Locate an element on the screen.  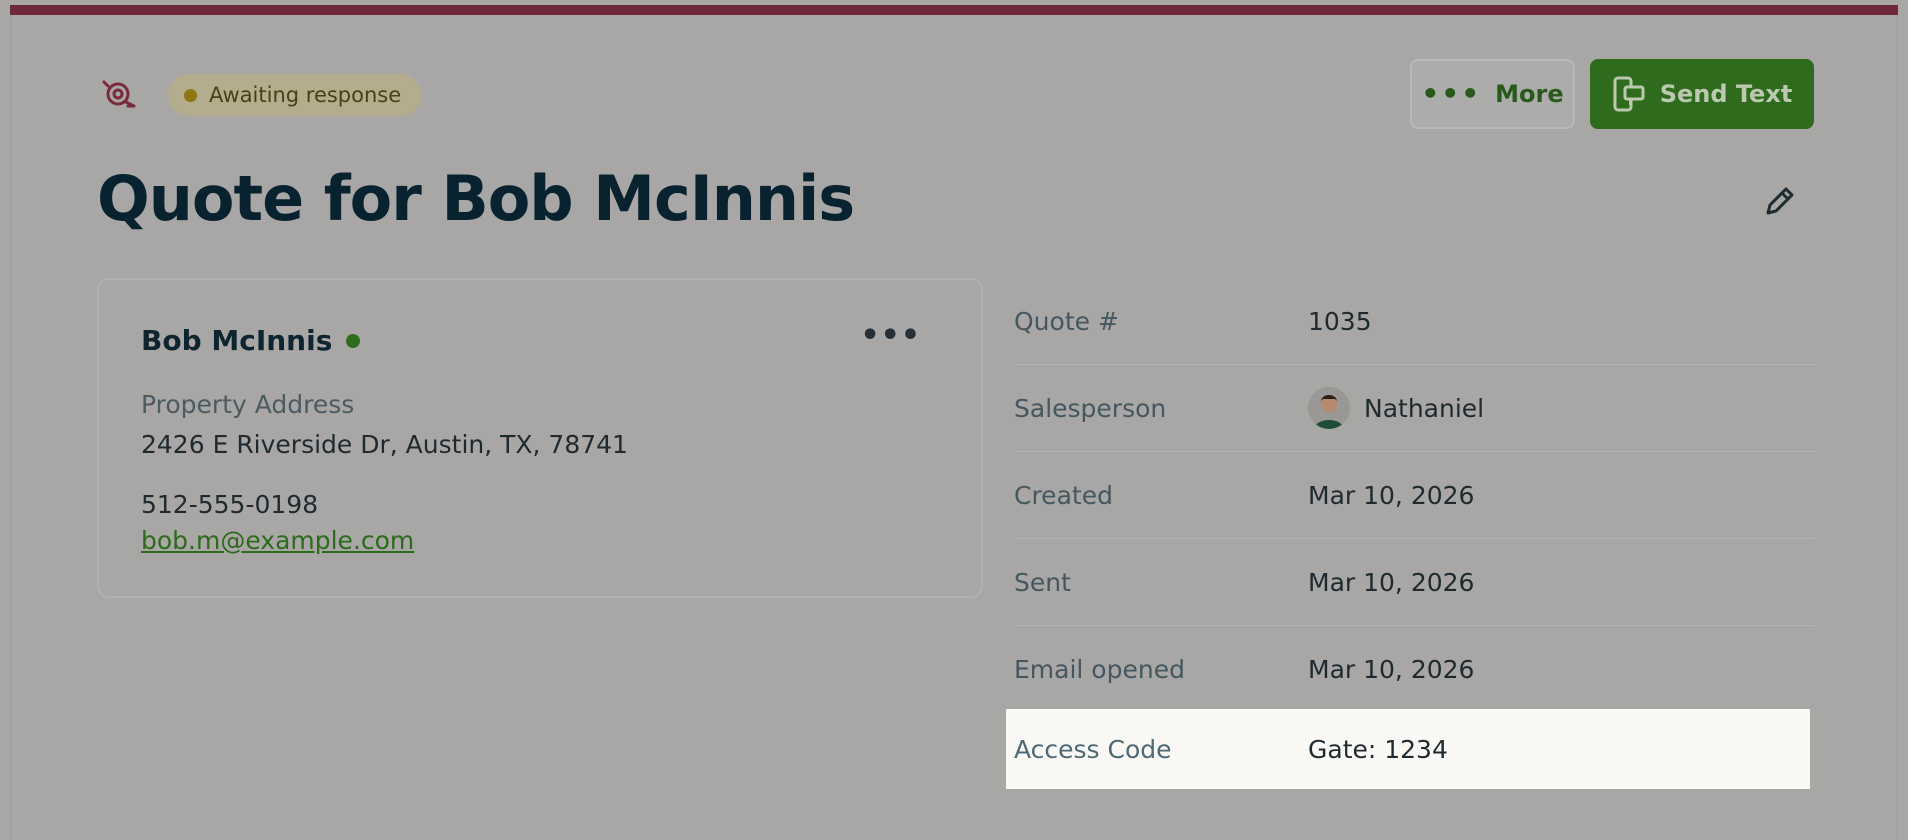
email-opened-date: Mar 10, 2026 is located at coordinates (1391, 669).